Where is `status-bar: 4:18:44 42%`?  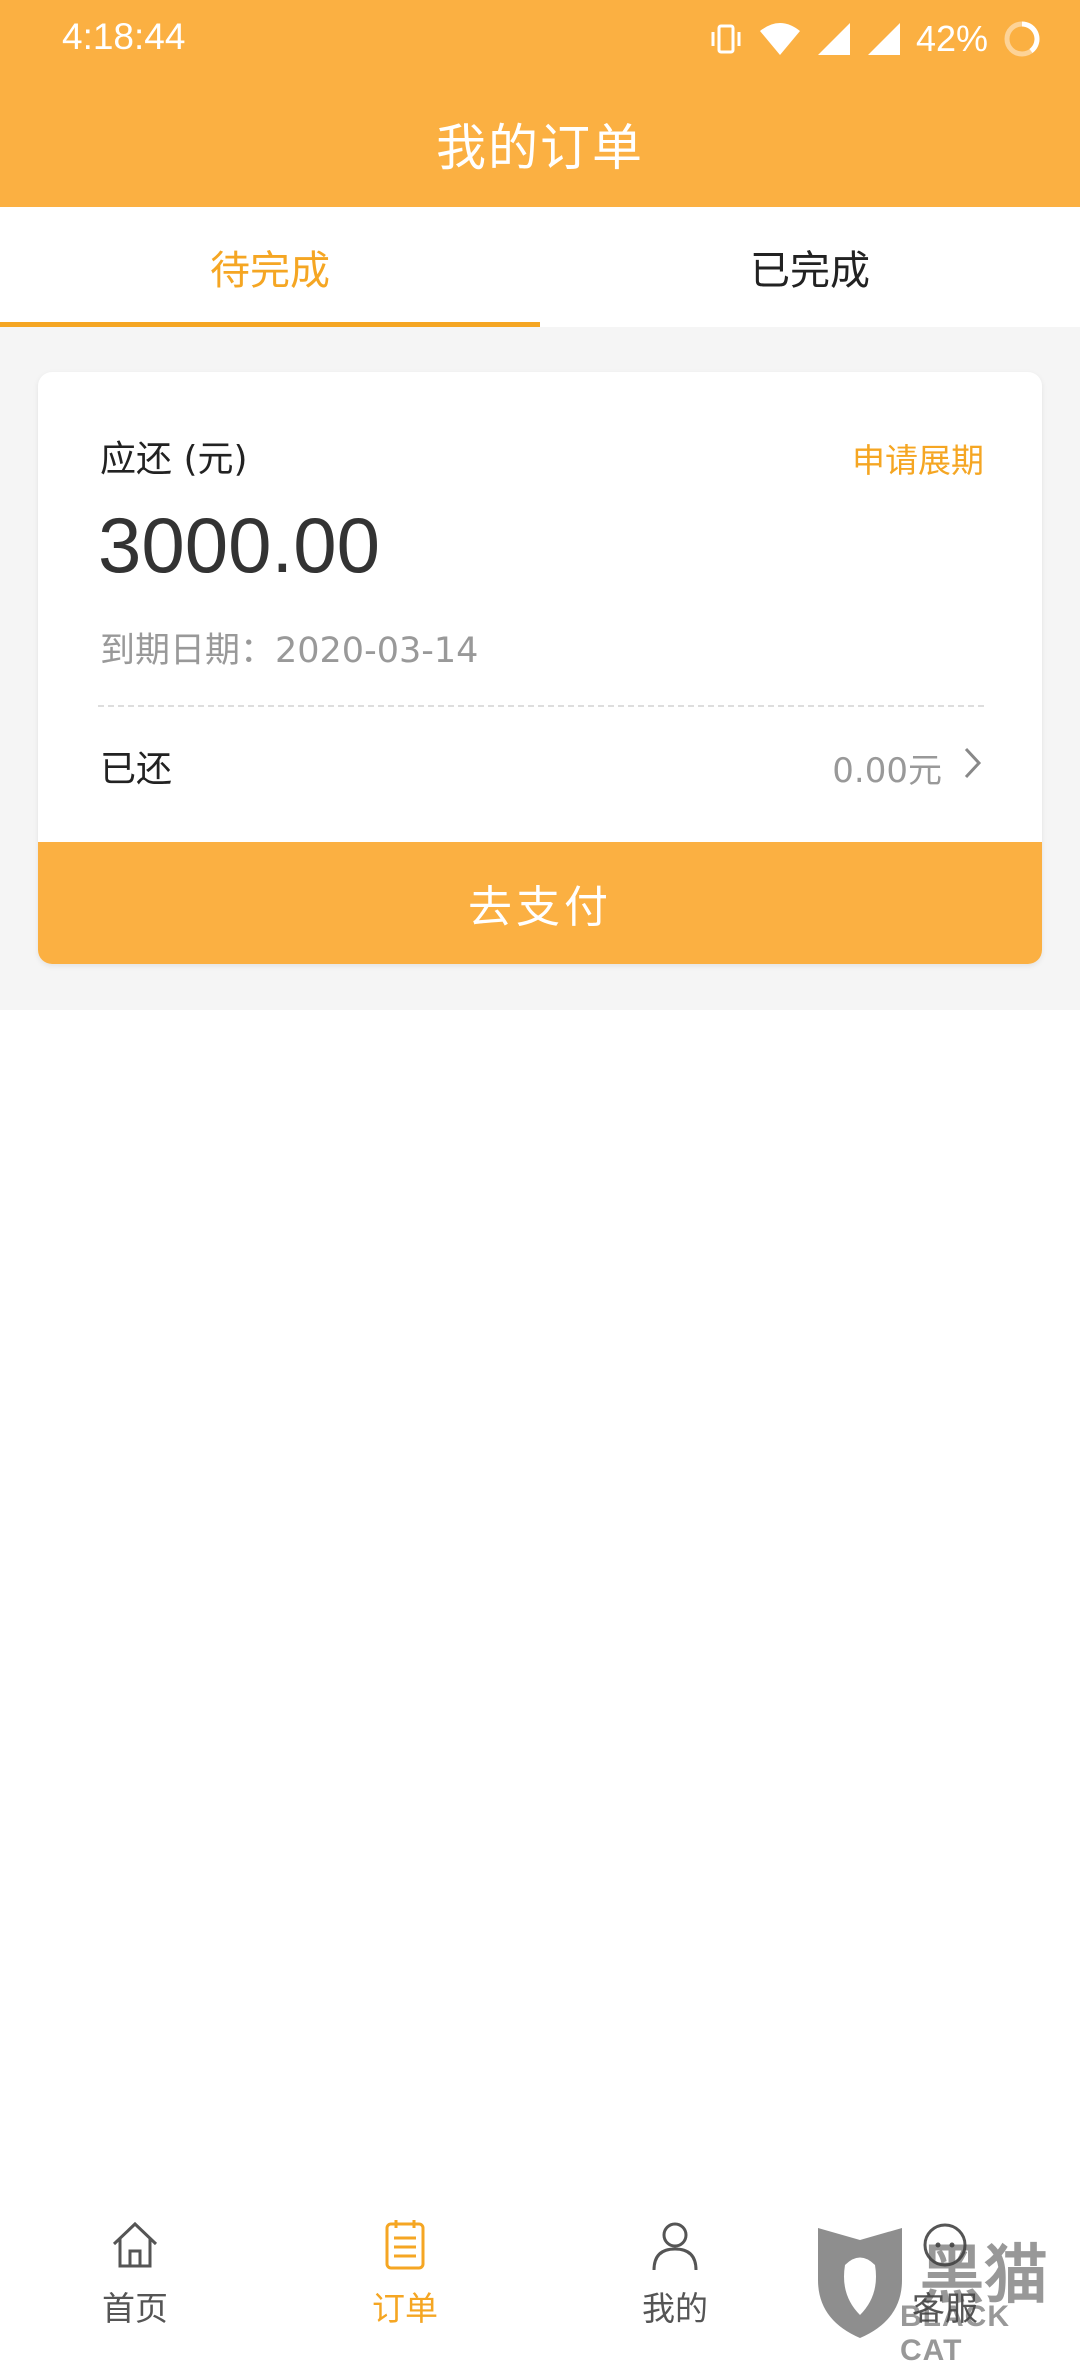
status-bar: 4:18:44 42% is located at coordinates (540, 40).